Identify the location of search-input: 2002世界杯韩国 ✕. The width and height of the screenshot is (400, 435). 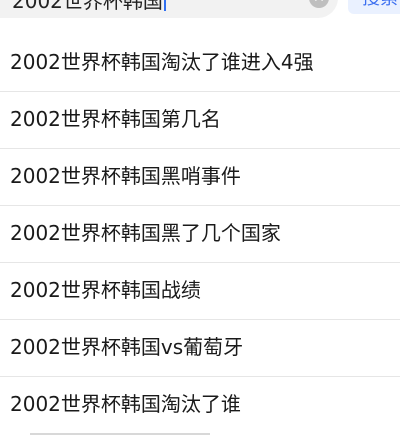
(169, 9).